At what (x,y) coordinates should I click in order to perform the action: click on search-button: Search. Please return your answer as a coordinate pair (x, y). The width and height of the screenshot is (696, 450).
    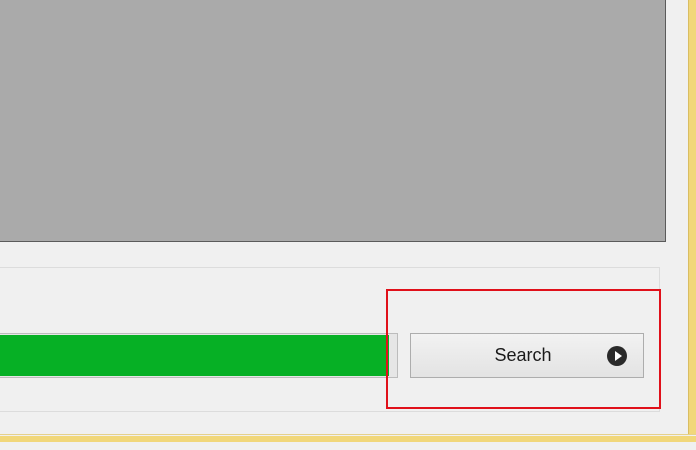
    Looking at the image, I should click on (527, 355).